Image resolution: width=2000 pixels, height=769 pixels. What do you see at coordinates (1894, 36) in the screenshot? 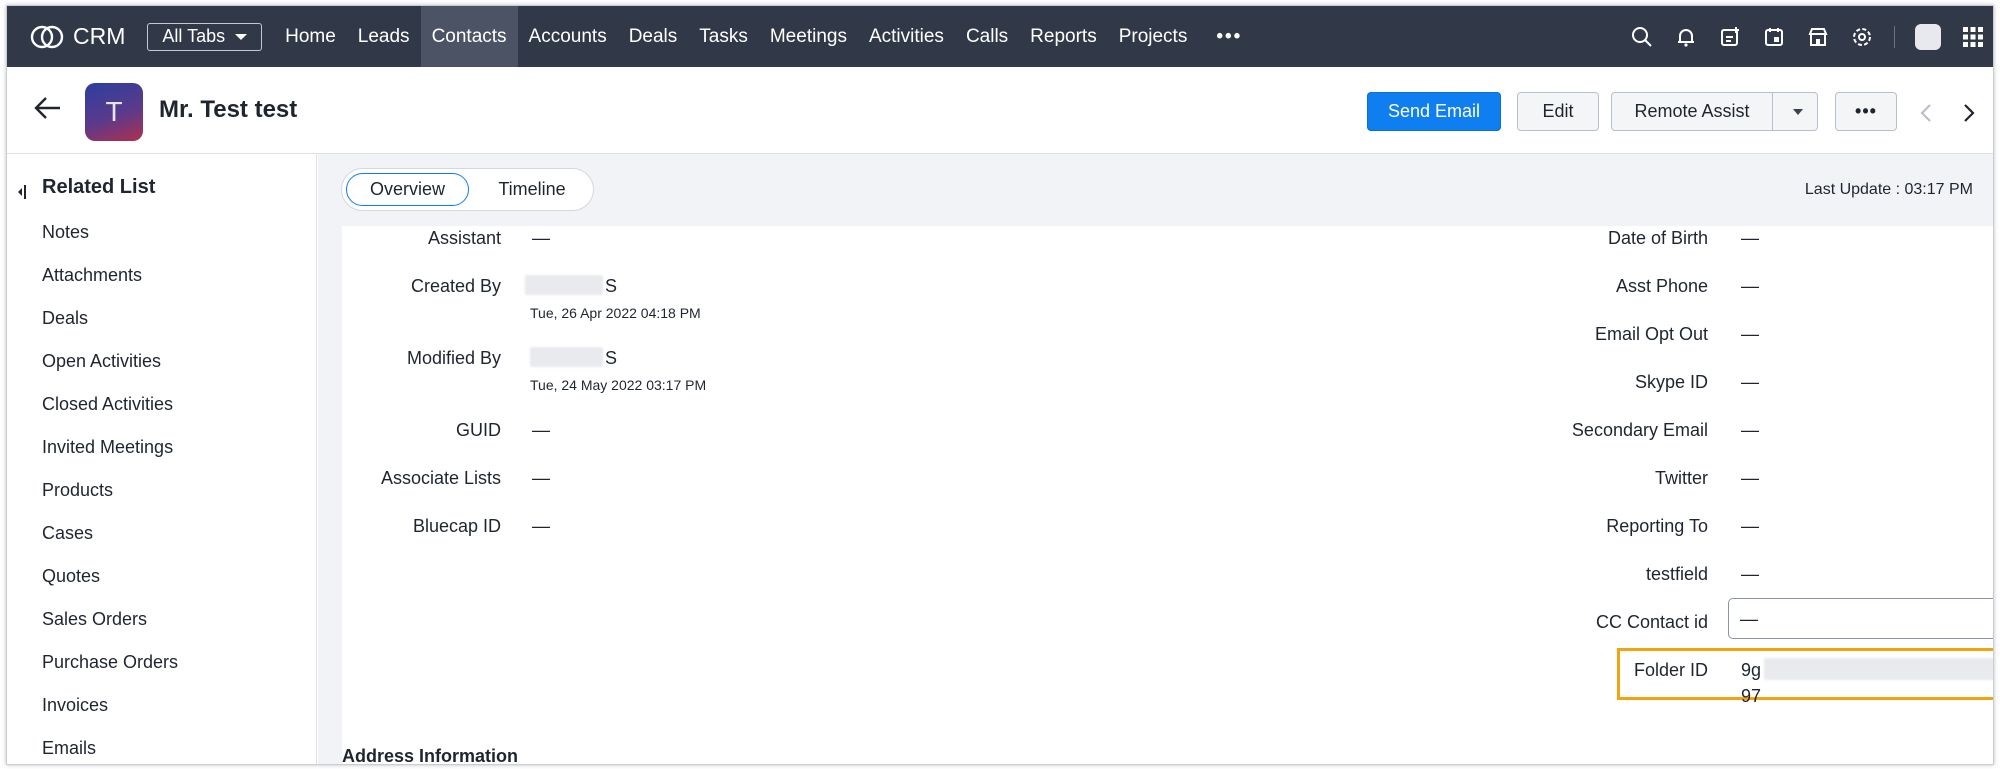
I see `nav-divider` at bounding box center [1894, 36].